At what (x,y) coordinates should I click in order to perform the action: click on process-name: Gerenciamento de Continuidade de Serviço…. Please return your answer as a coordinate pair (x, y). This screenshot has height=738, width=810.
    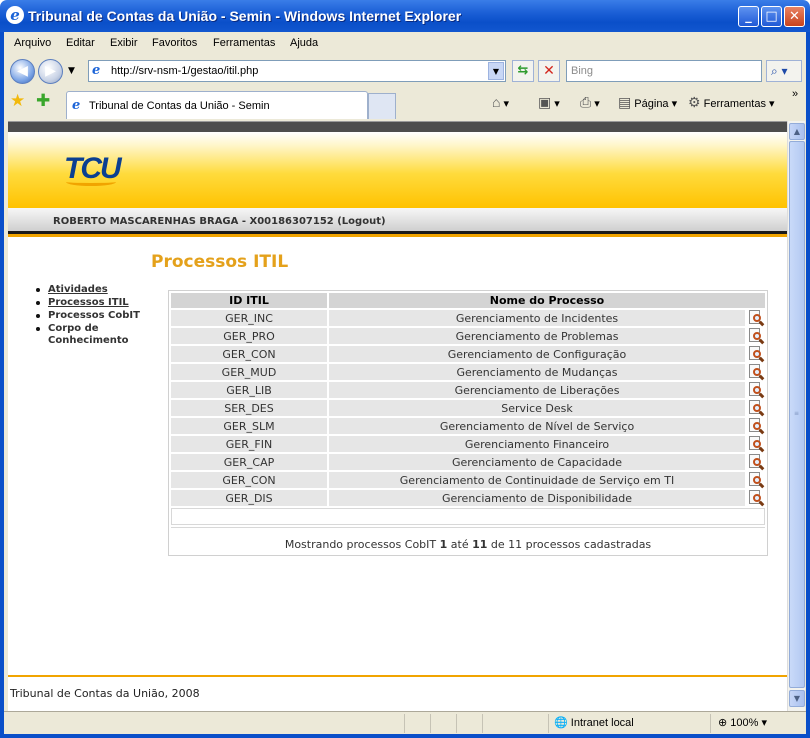
    Looking at the image, I should click on (537, 480).